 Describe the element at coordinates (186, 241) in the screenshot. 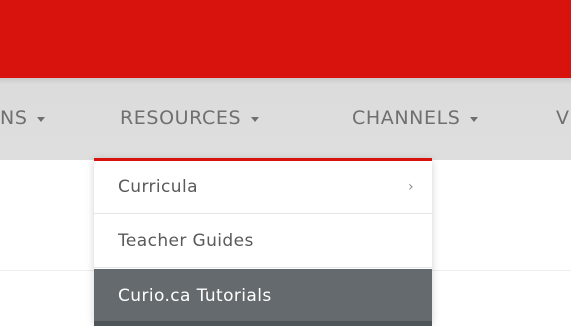

I see `menu-item-label: Teacher Guides` at that location.